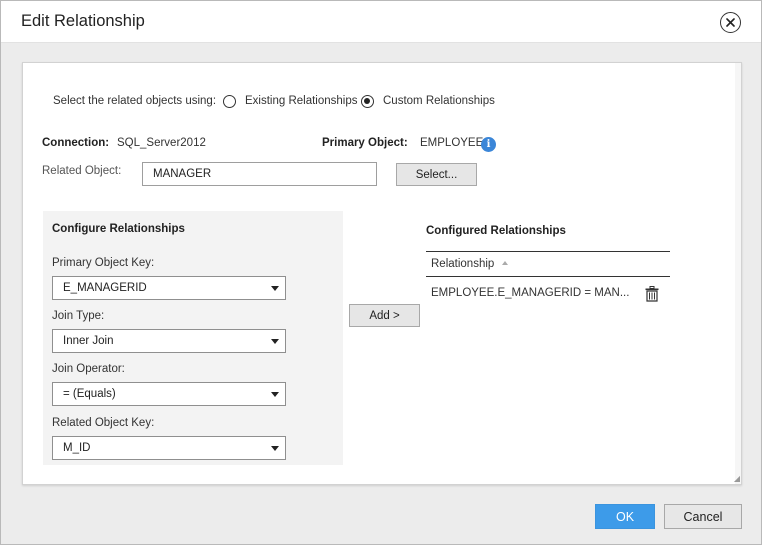 The image size is (762, 545). I want to click on radio-custom-relationships, so click(367, 101).